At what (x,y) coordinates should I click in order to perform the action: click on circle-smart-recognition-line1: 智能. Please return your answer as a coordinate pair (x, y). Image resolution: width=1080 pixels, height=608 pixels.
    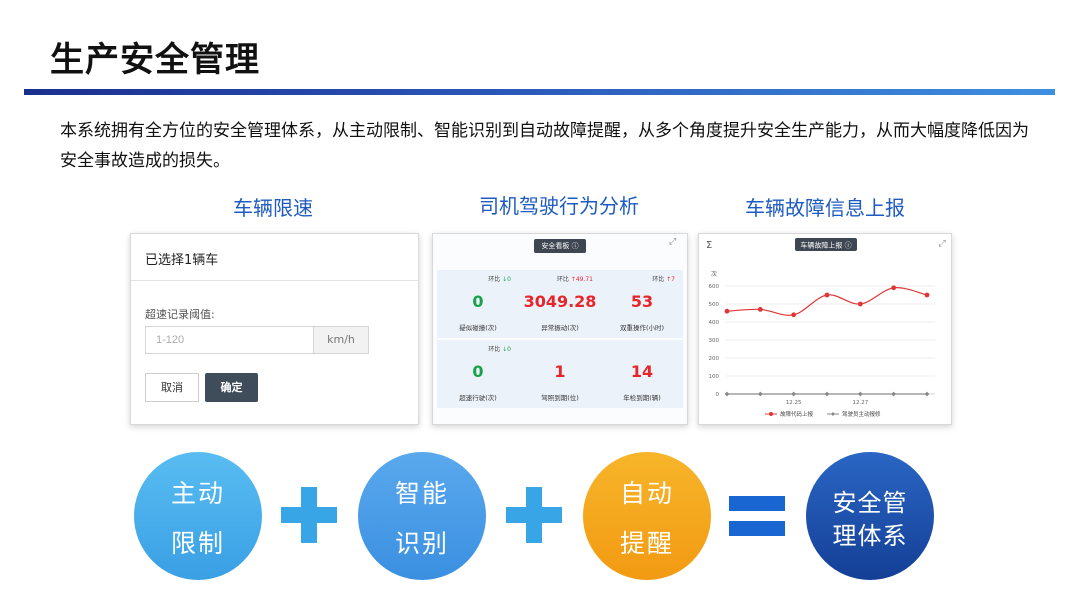
    Looking at the image, I should click on (421, 493).